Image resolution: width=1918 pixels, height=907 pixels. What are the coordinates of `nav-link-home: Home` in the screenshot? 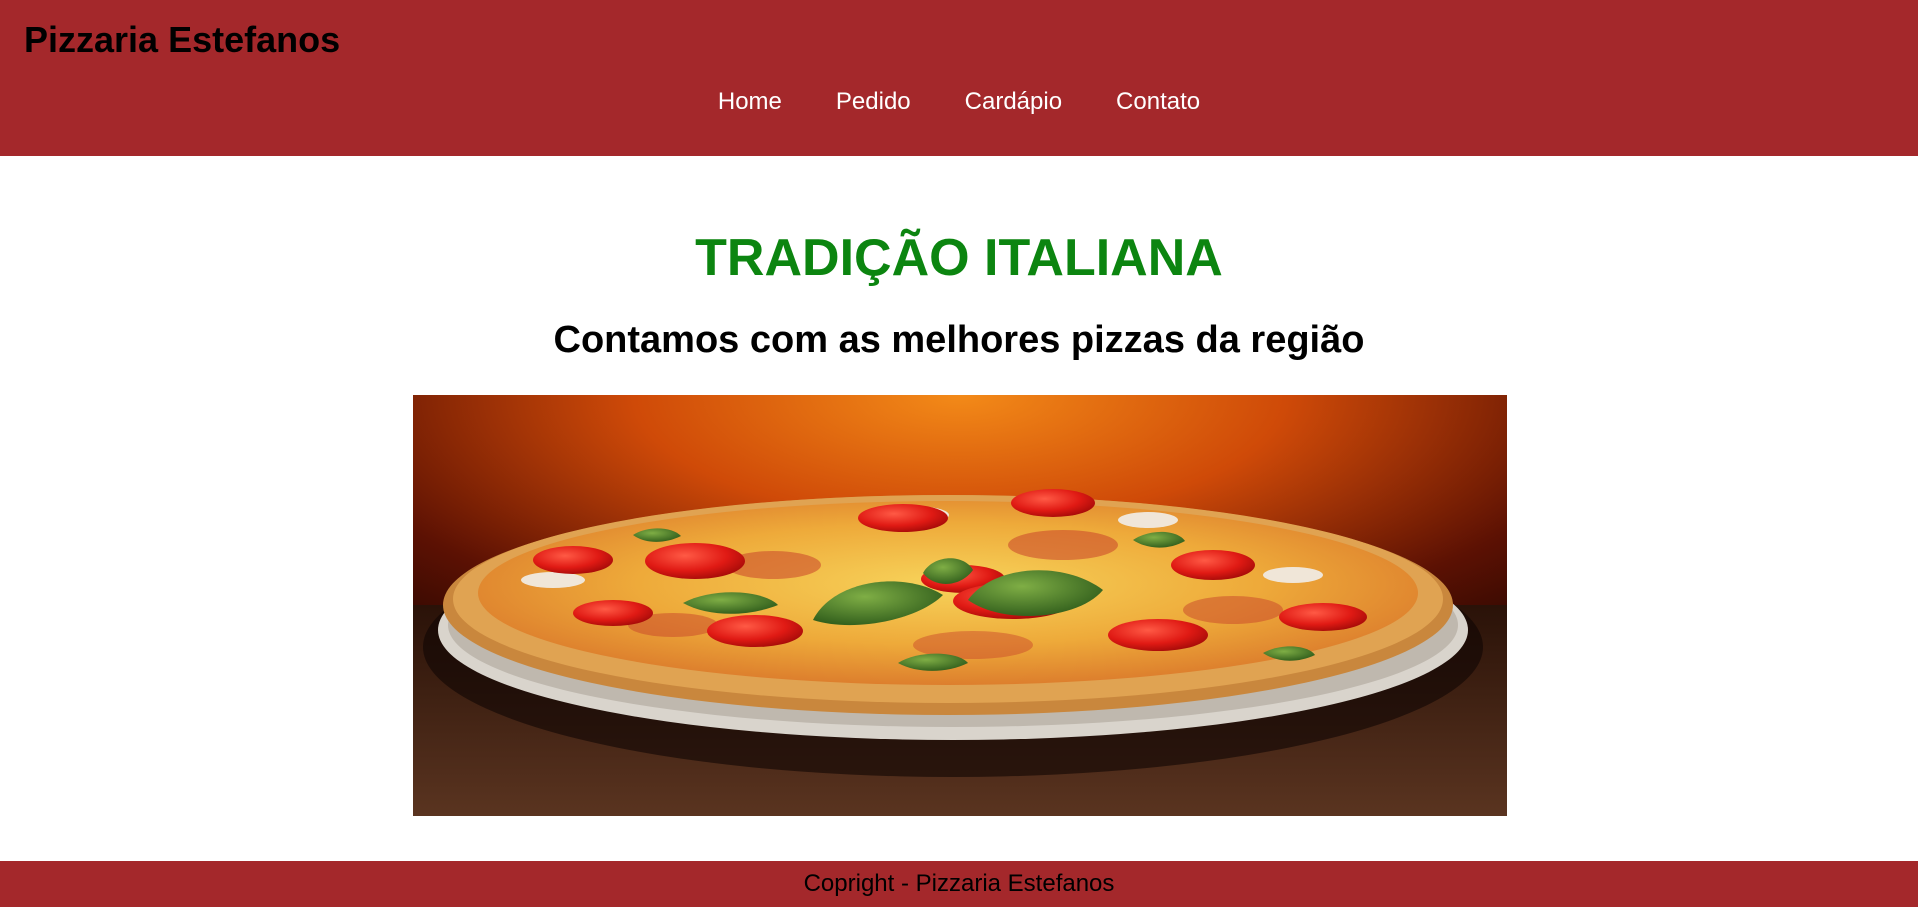 It's located at (750, 102).